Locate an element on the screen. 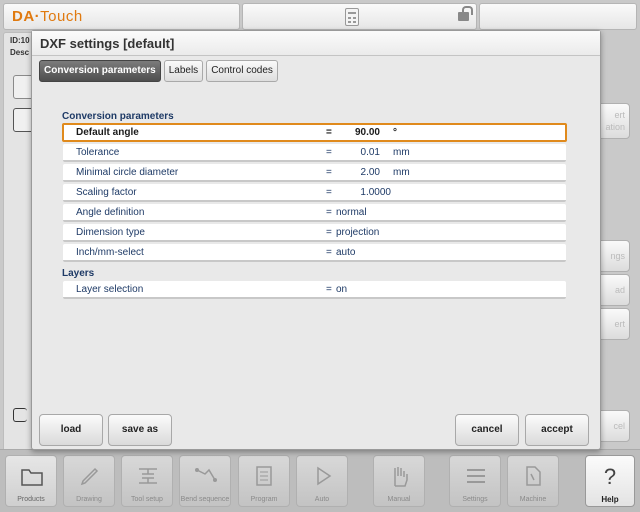 This screenshot has width=640, height=512. calculator-icon is located at coordinates (352, 17).